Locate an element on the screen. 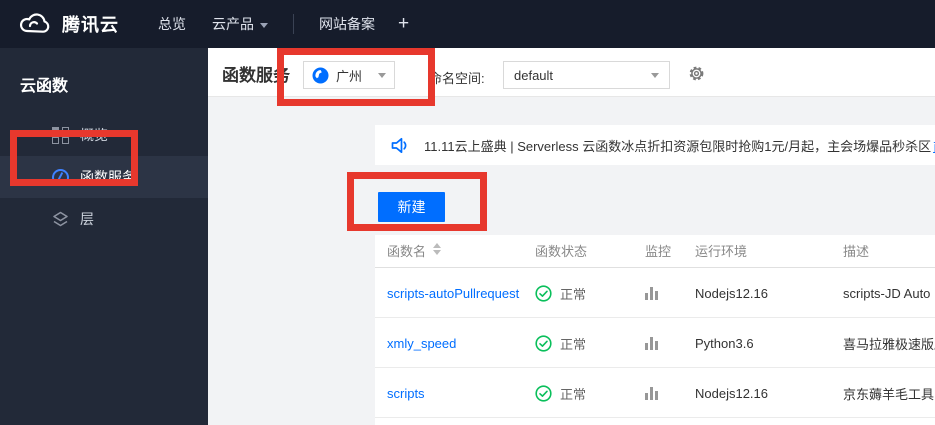 The height and width of the screenshot is (425, 935). grid-icon is located at coordinates (60, 135).